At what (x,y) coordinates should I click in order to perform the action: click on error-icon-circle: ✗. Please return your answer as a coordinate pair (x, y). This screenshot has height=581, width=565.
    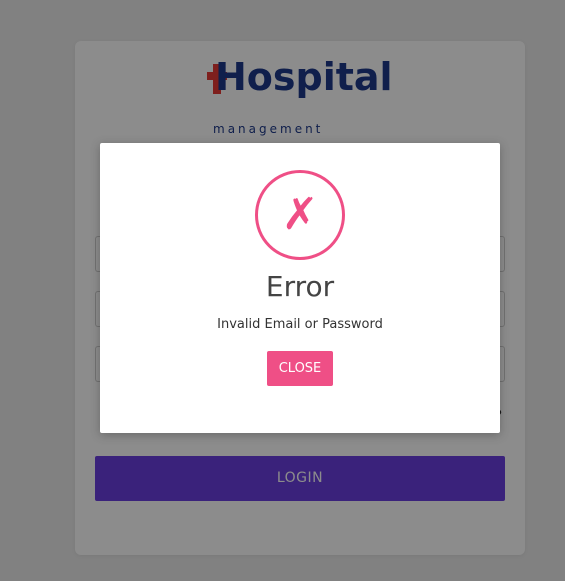
    Looking at the image, I should click on (300, 215).